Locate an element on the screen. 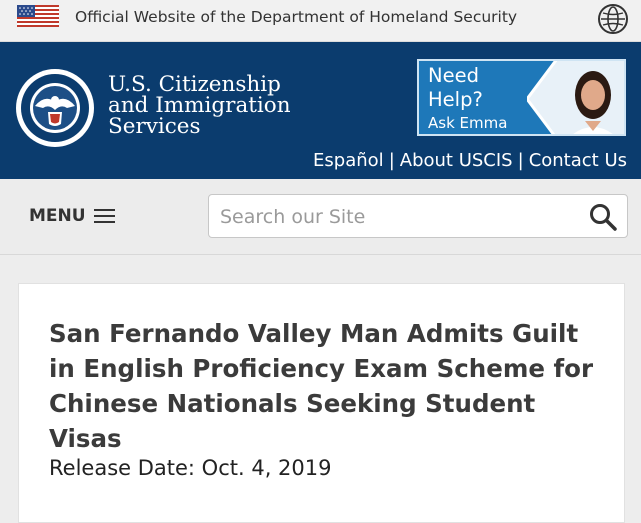 This screenshot has width=641, height=523. help-question: Need Help? is located at coordinates (455, 88).